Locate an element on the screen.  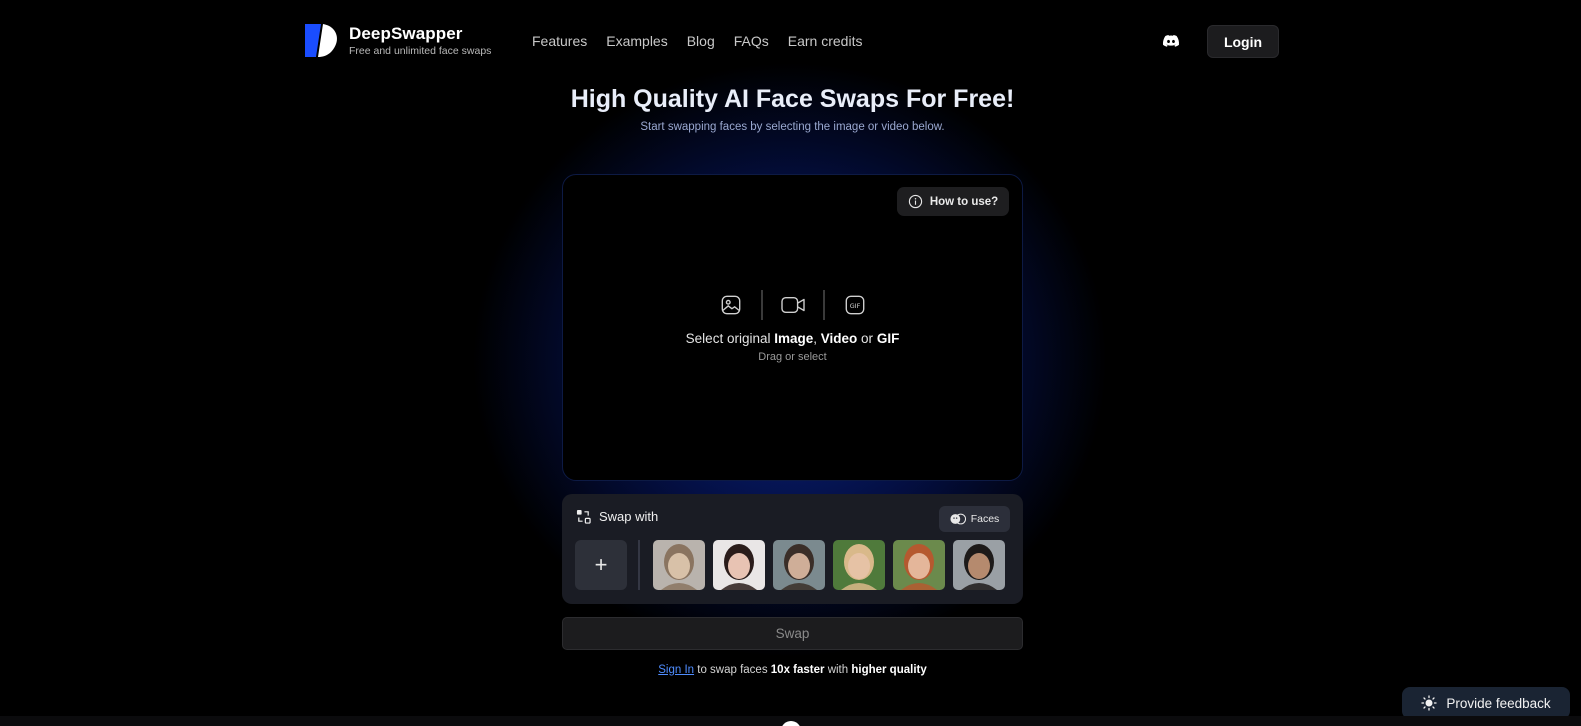
select-media-prompt: Select original Image, Video or GIF is located at coordinates (792, 338).